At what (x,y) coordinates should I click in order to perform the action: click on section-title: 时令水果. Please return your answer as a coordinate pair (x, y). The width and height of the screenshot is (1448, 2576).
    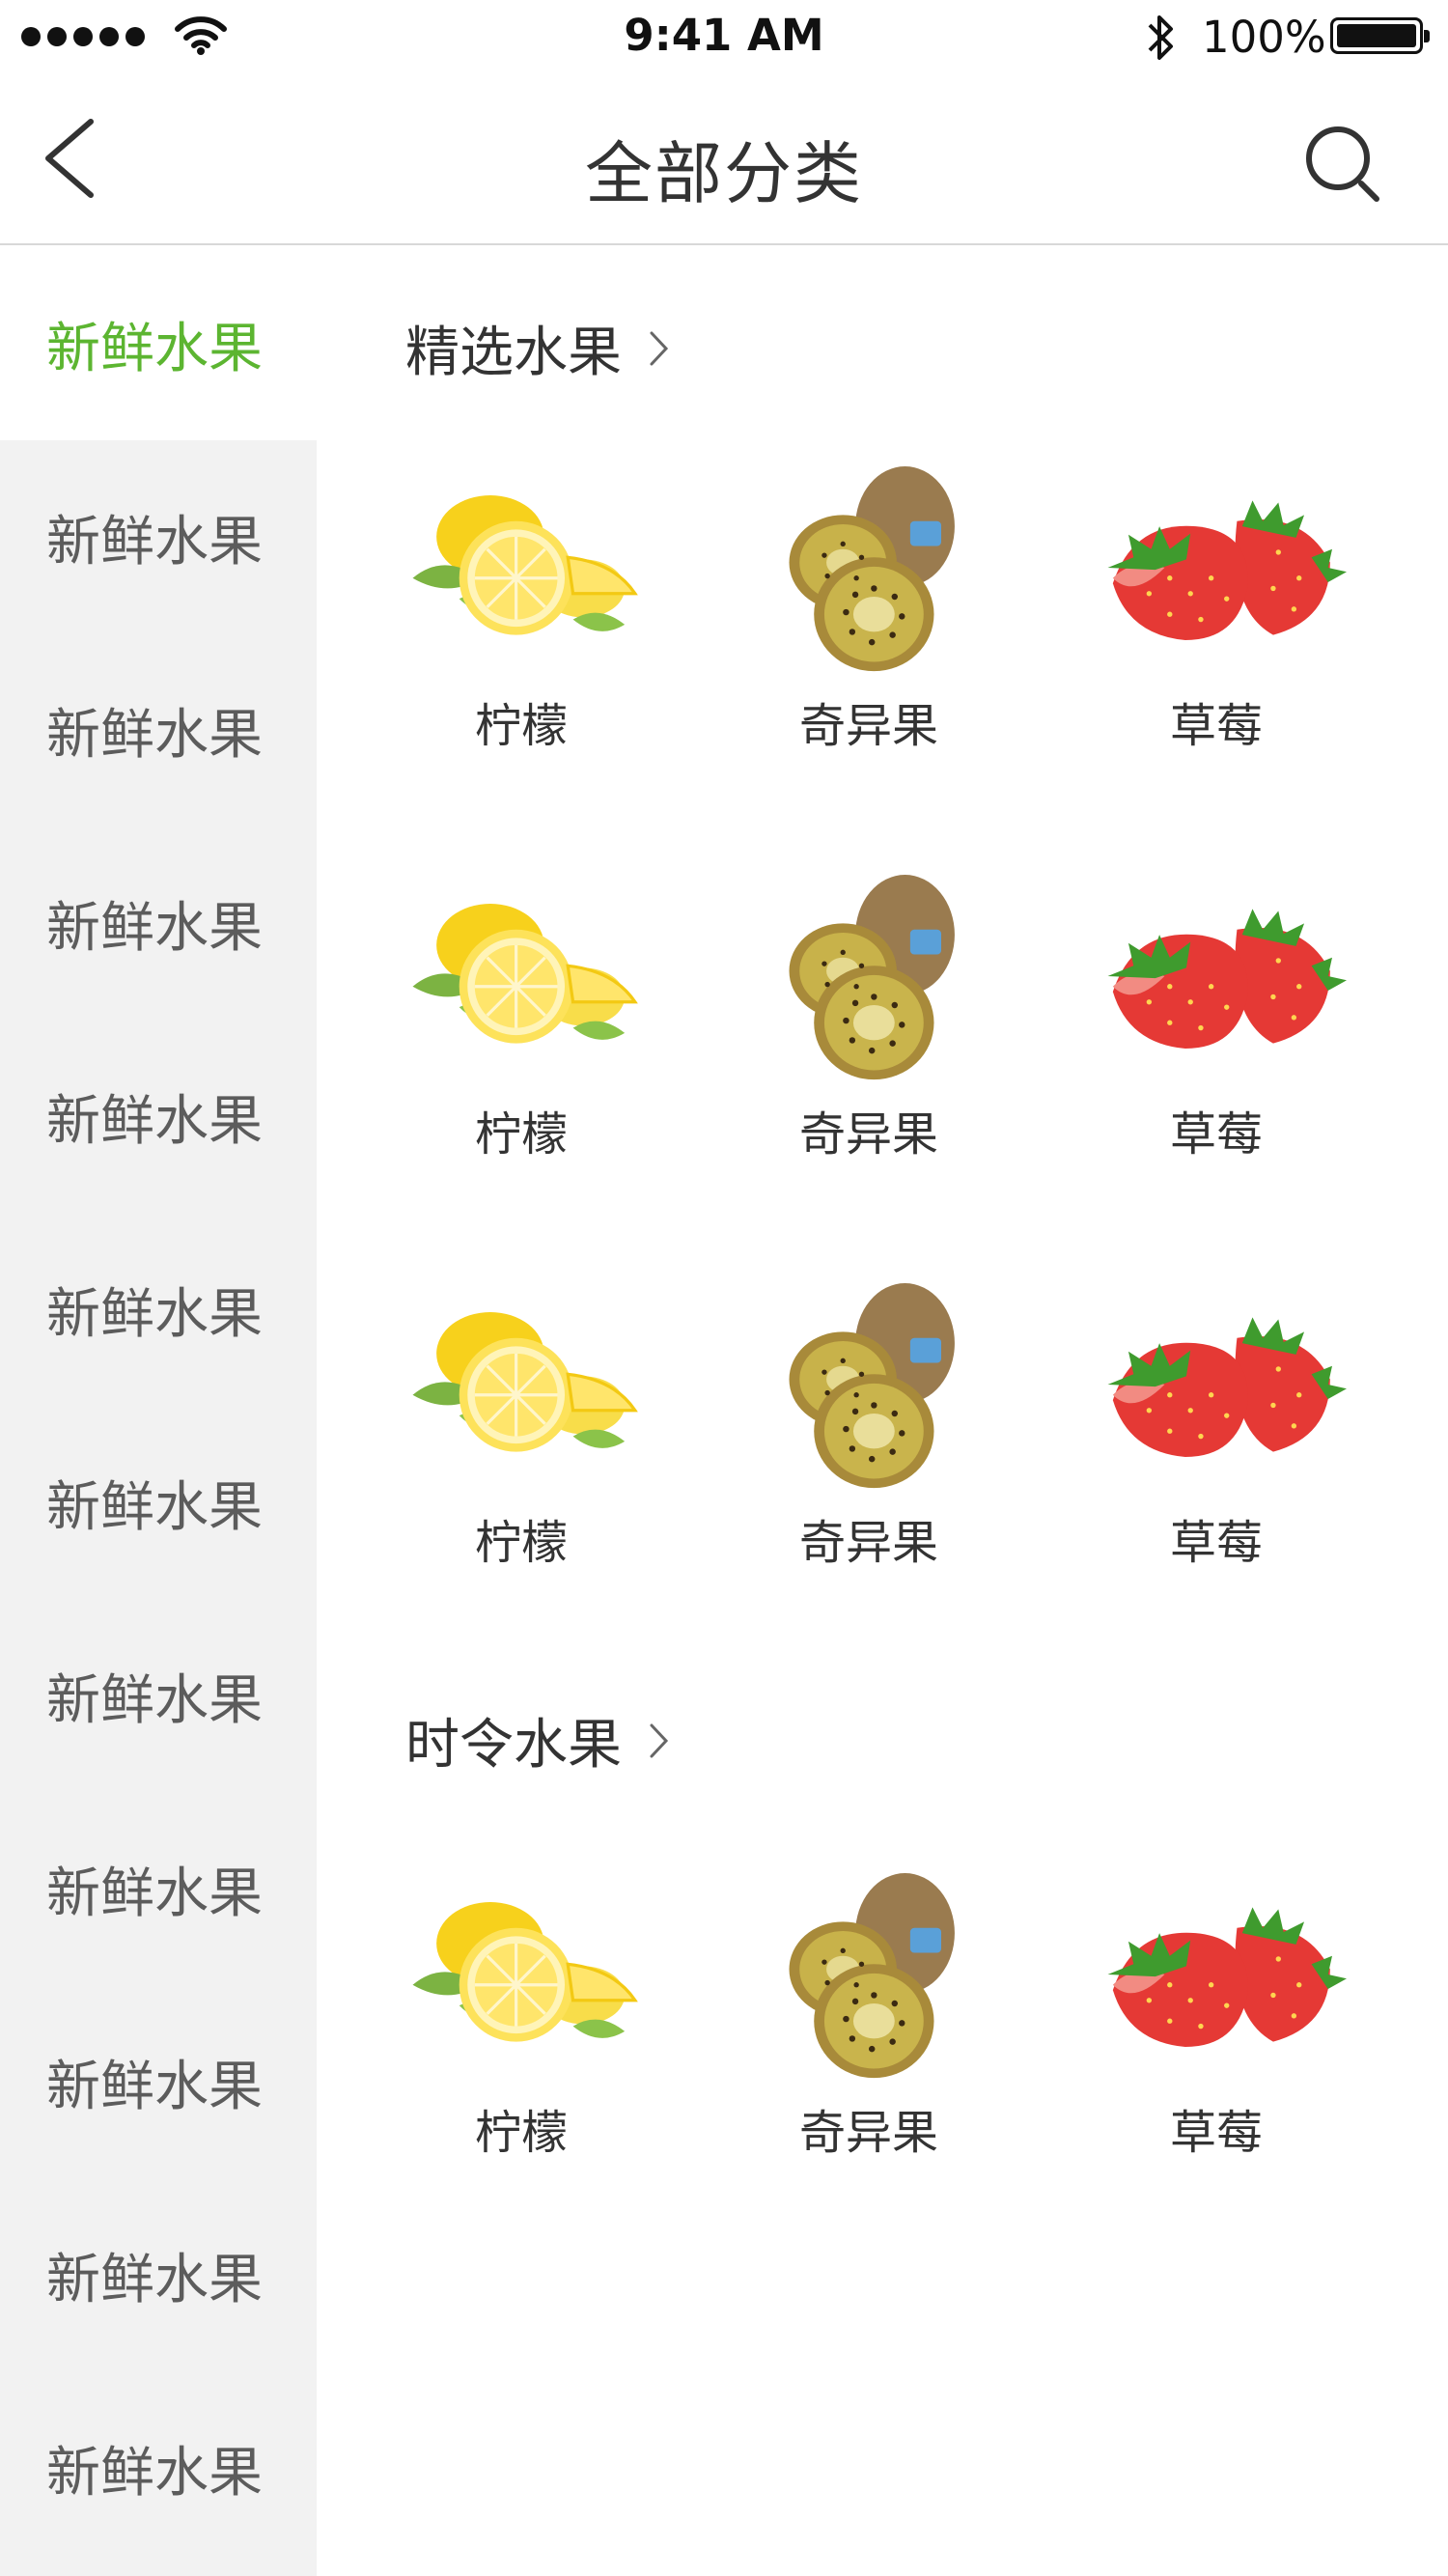
    Looking at the image, I should click on (514, 1746).